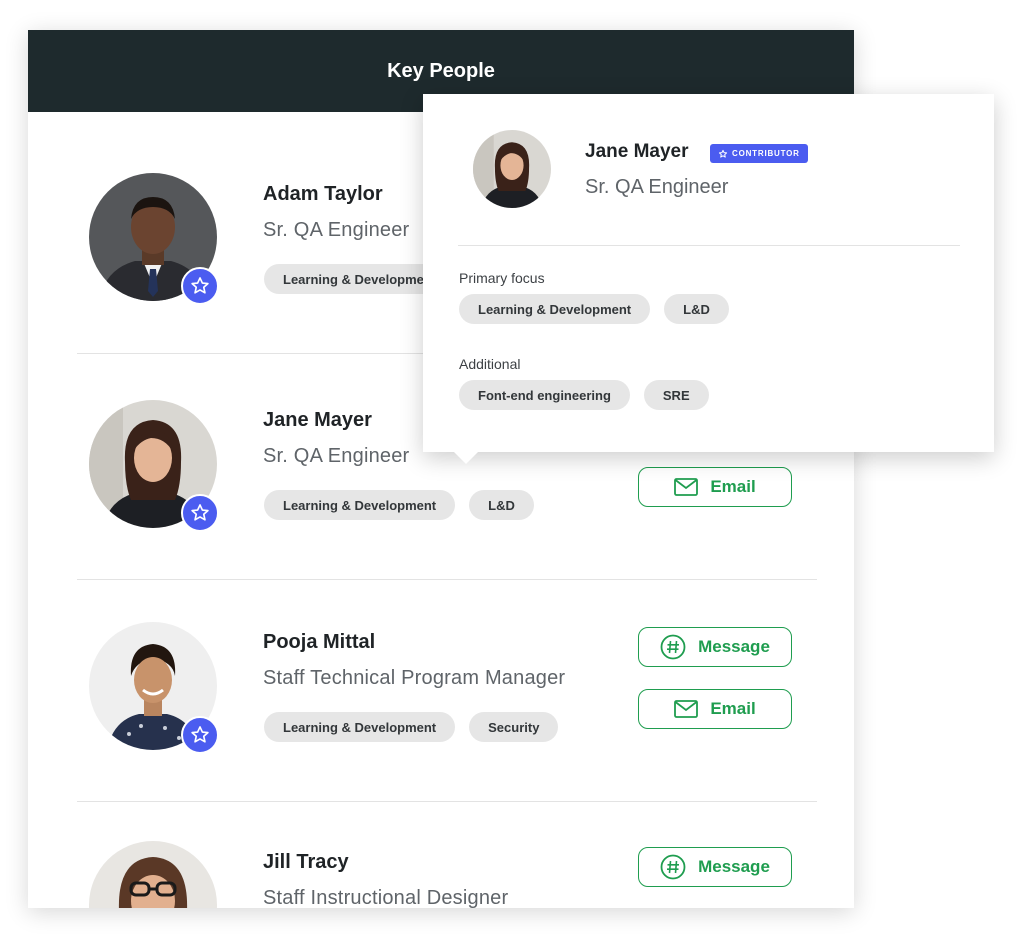 The width and height of the screenshot is (1024, 940). Describe the element at coordinates (306, 862) in the screenshot. I see `person-name: Jill Tracy` at that location.